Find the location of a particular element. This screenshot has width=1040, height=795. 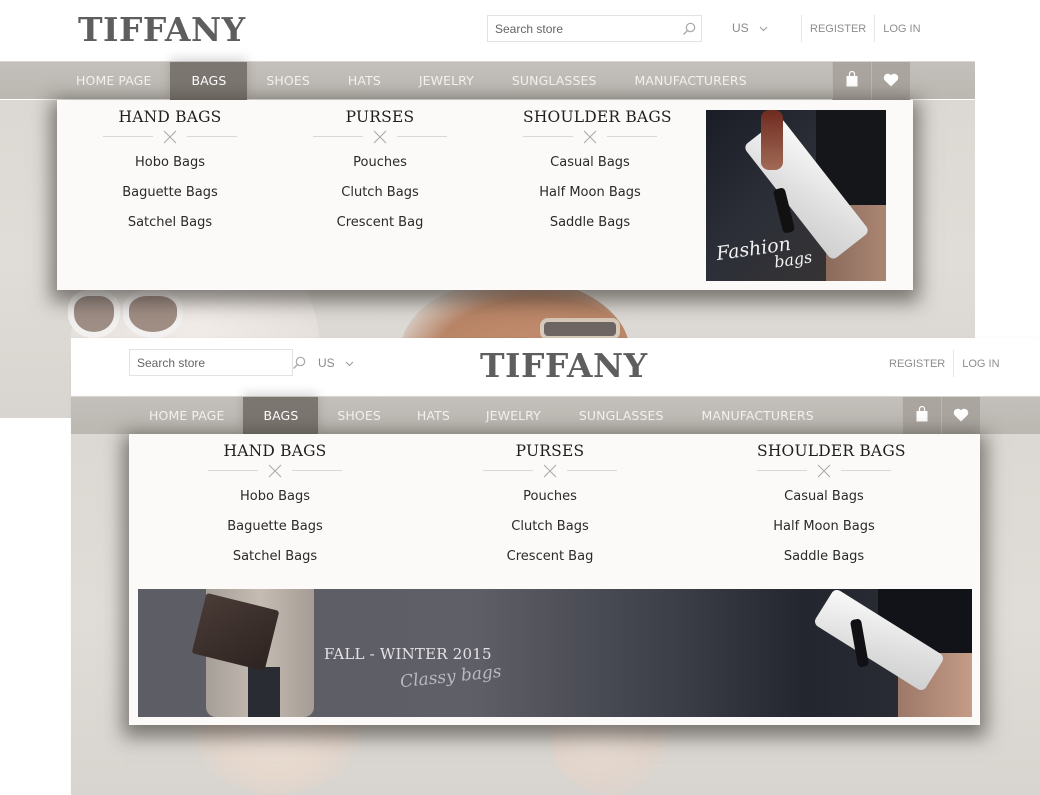

sunglasses-right is located at coordinates (580, 329).